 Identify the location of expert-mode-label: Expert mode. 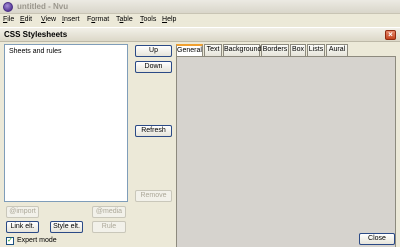
(37, 240).